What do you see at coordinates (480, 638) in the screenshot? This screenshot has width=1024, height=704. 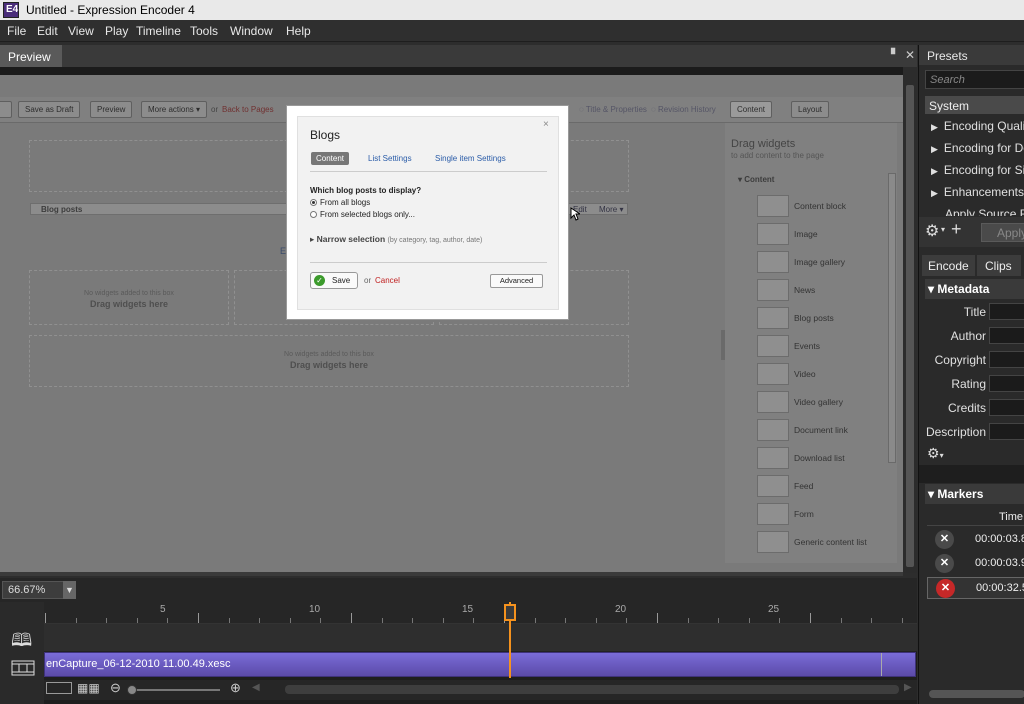 I see `marker-track` at bounding box center [480, 638].